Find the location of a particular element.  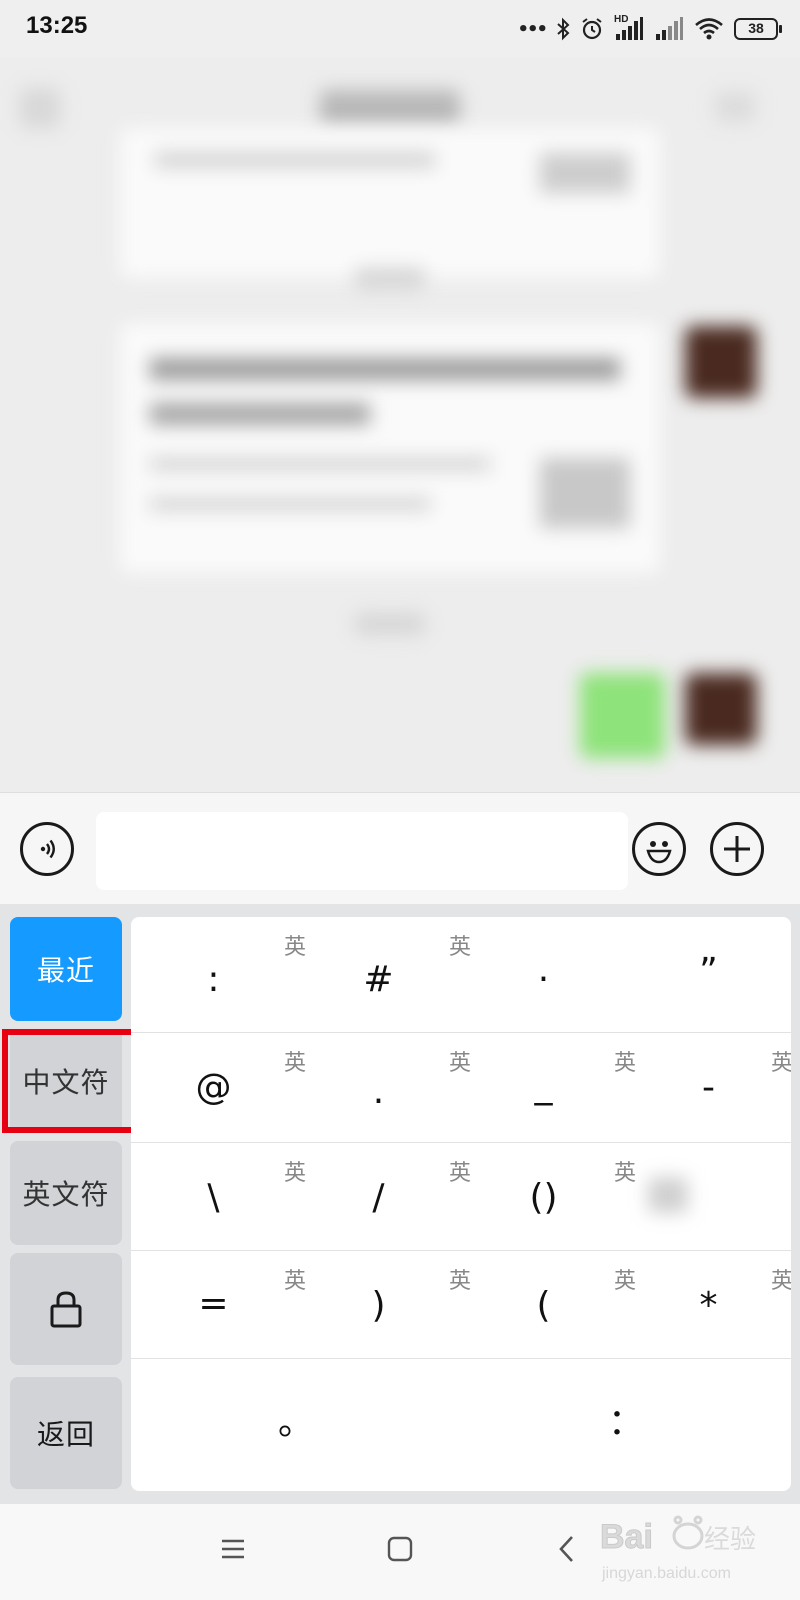

emoji-icon is located at coordinates (659, 849).